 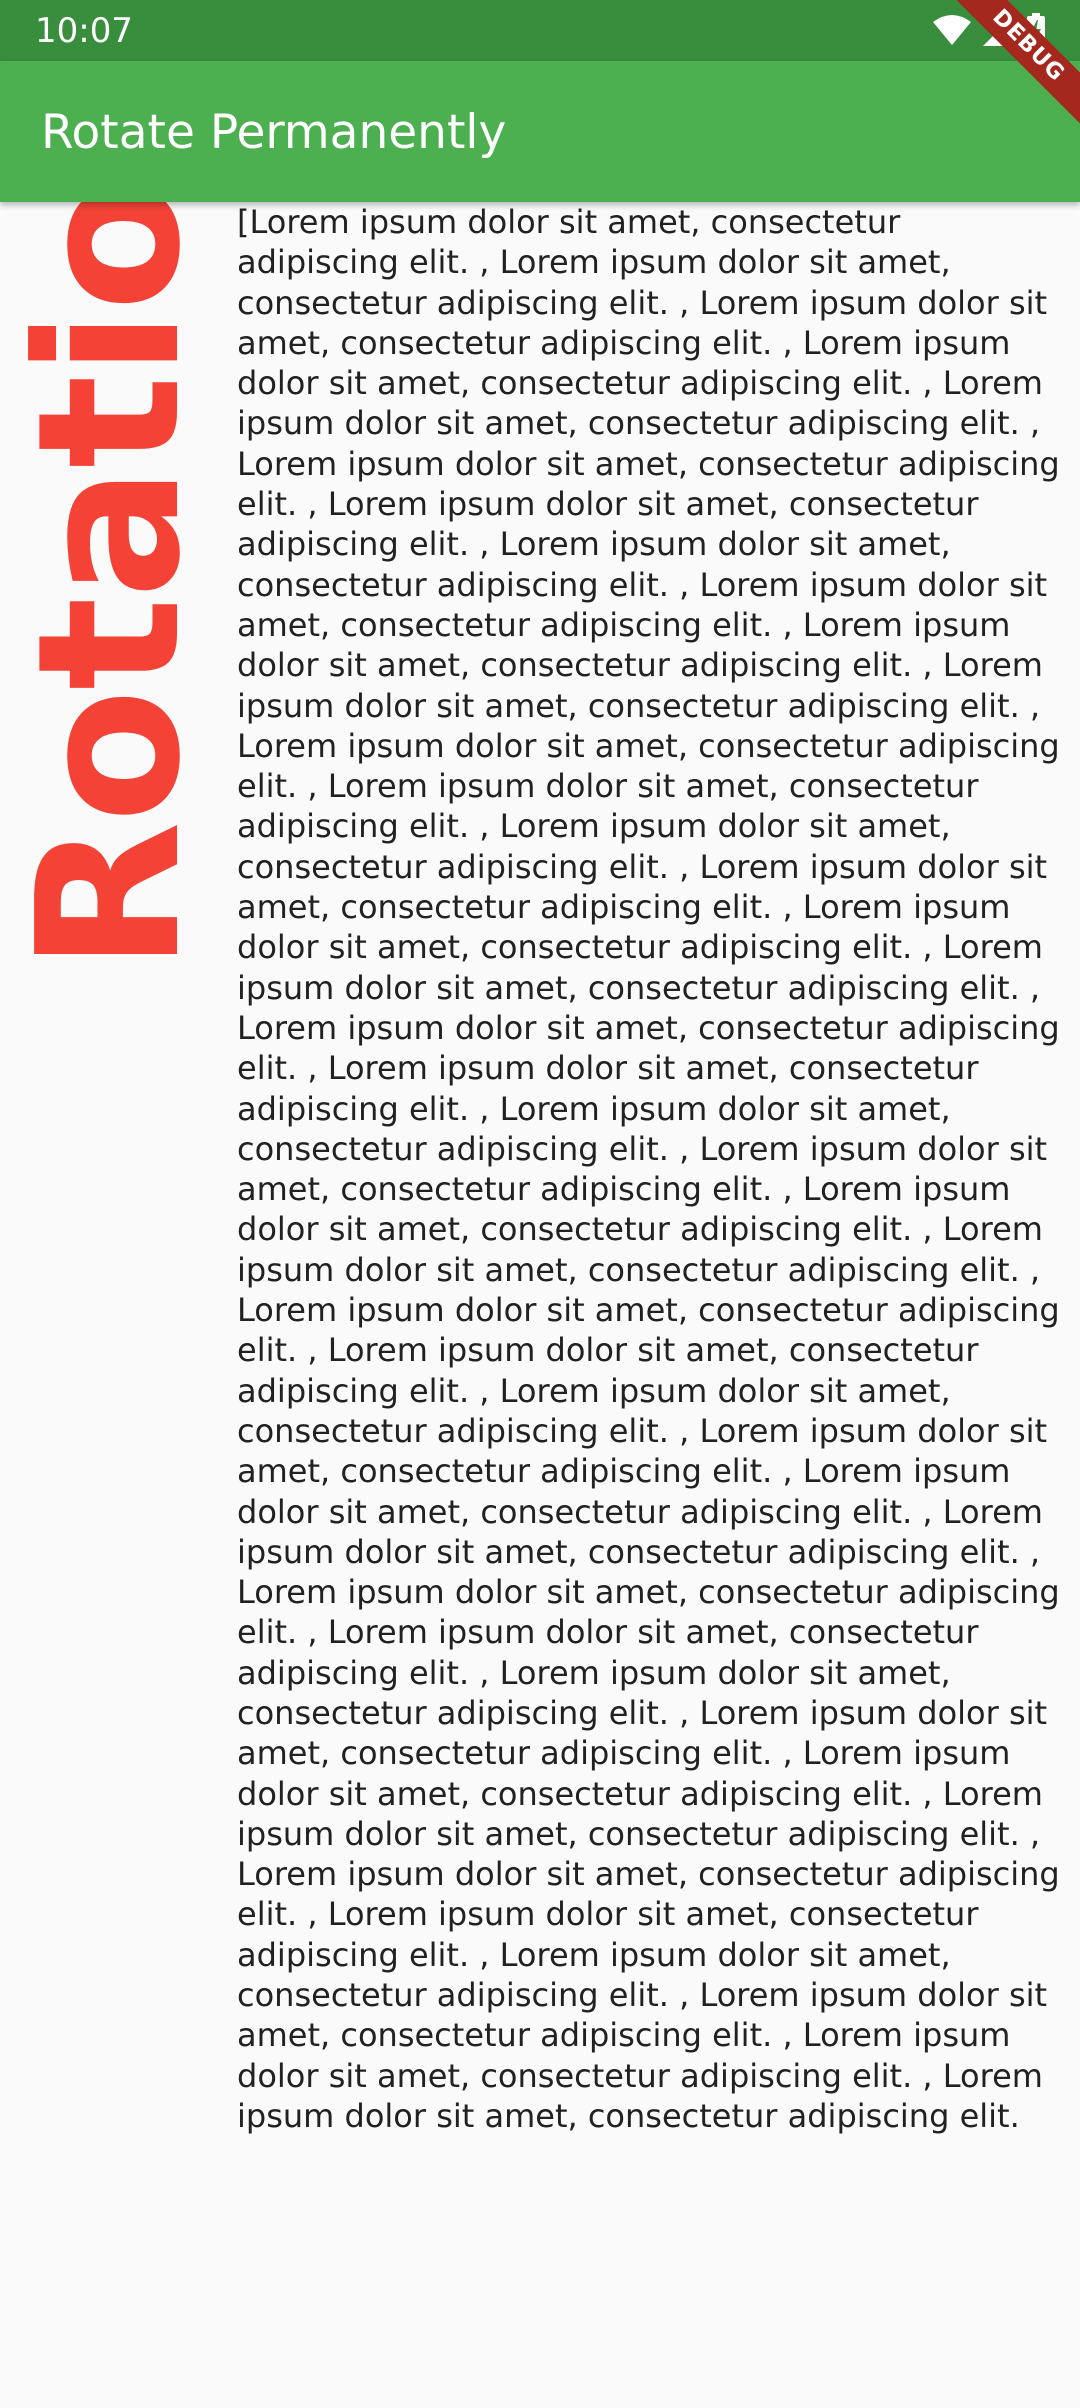 What do you see at coordinates (999, 30) in the screenshot?
I see `cell-signal-icon` at bounding box center [999, 30].